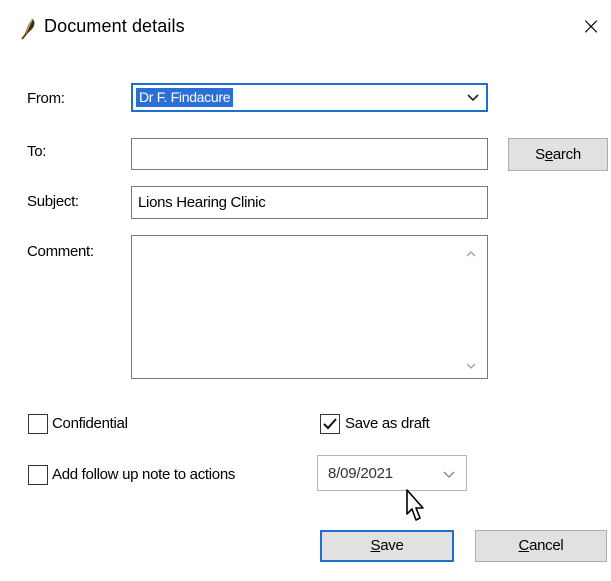 Image resolution: width=611 pixels, height=581 pixels. I want to click on title-bar: Document details ×, so click(305, 30).